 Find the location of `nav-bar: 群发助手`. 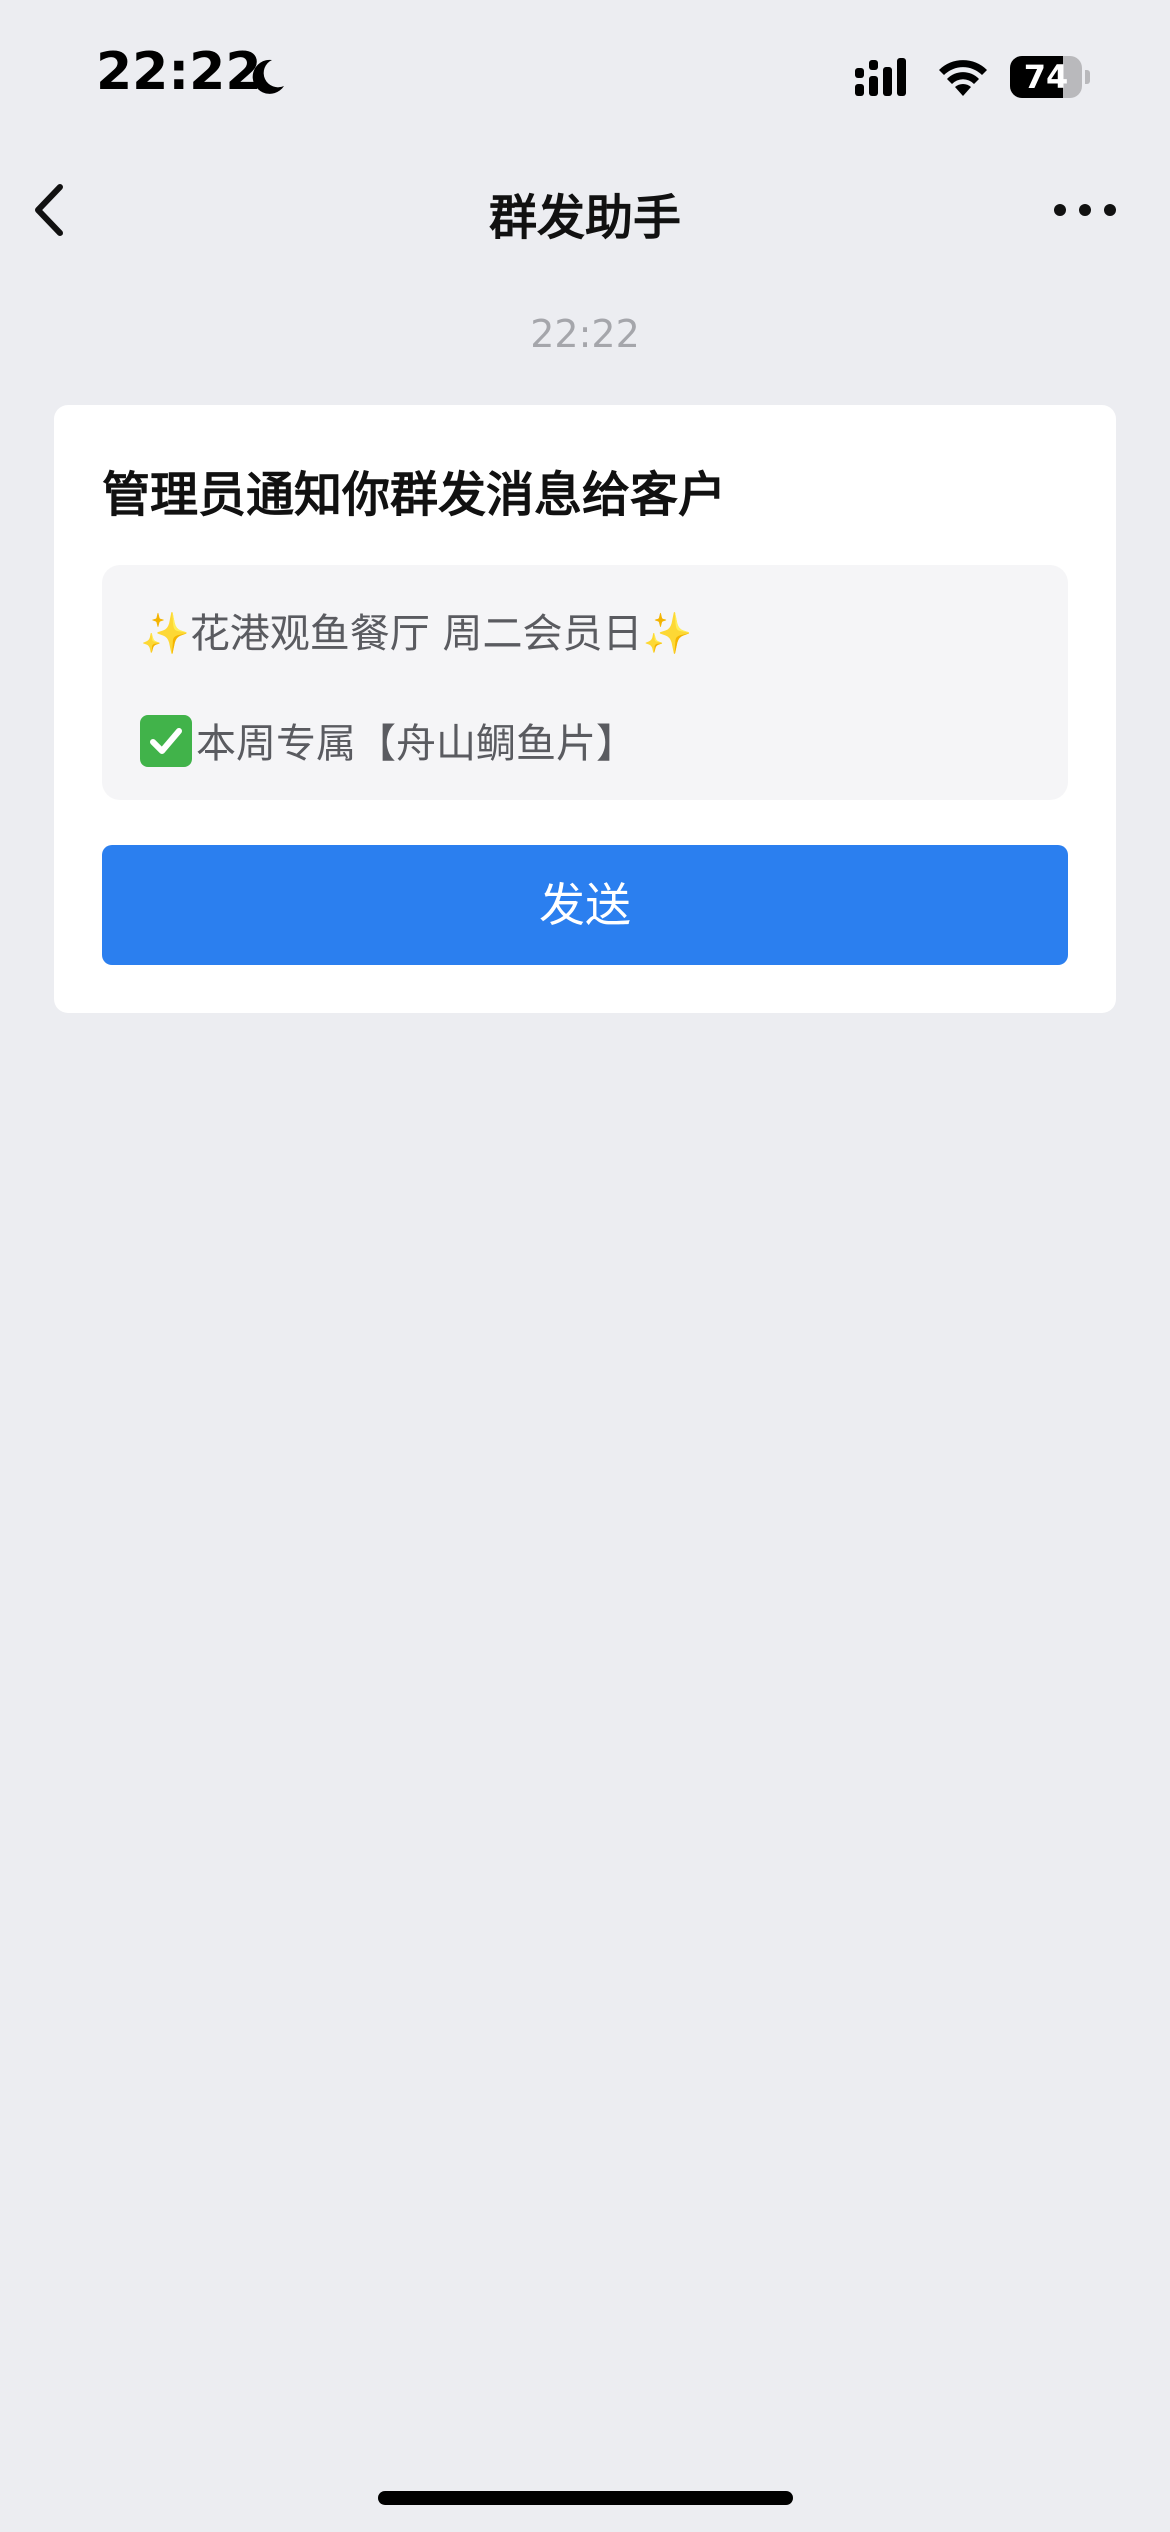

nav-bar: 群发助手 is located at coordinates (585, 210).